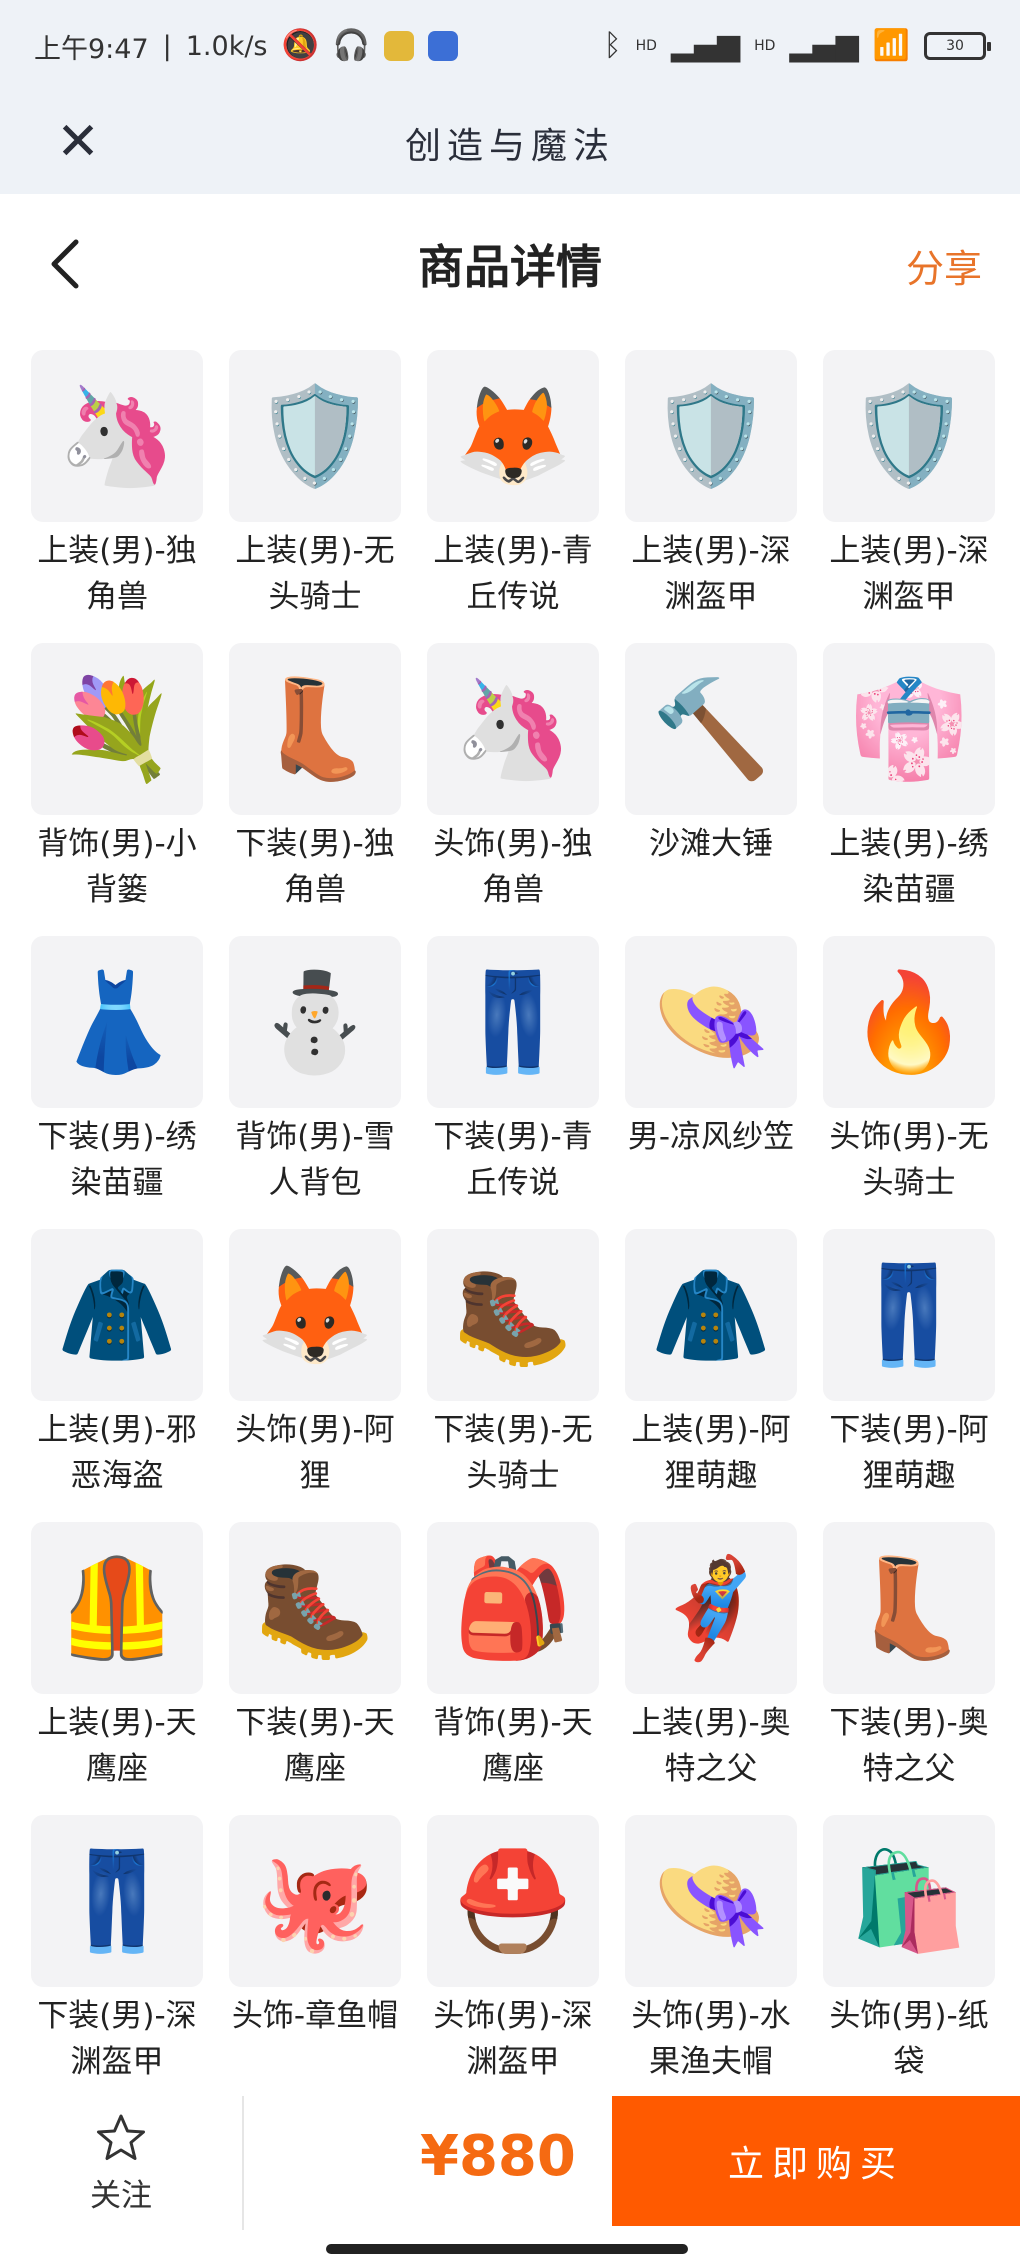  Describe the element at coordinates (513, 2039) in the screenshot. I see `item-name: 头饰(男)-深渊盔甲` at that location.